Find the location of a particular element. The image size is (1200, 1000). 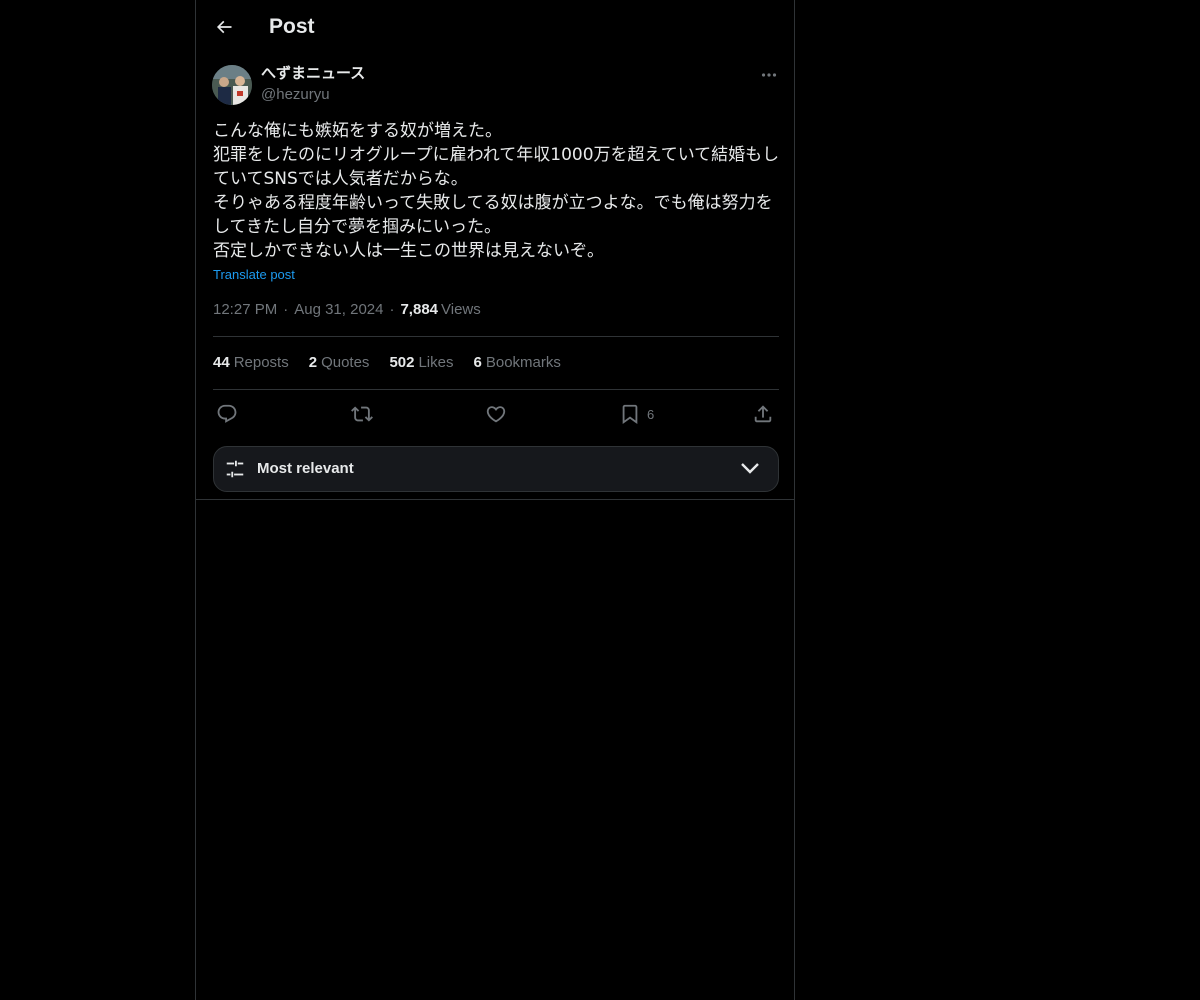

sliders-icon is located at coordinates (235, 469).